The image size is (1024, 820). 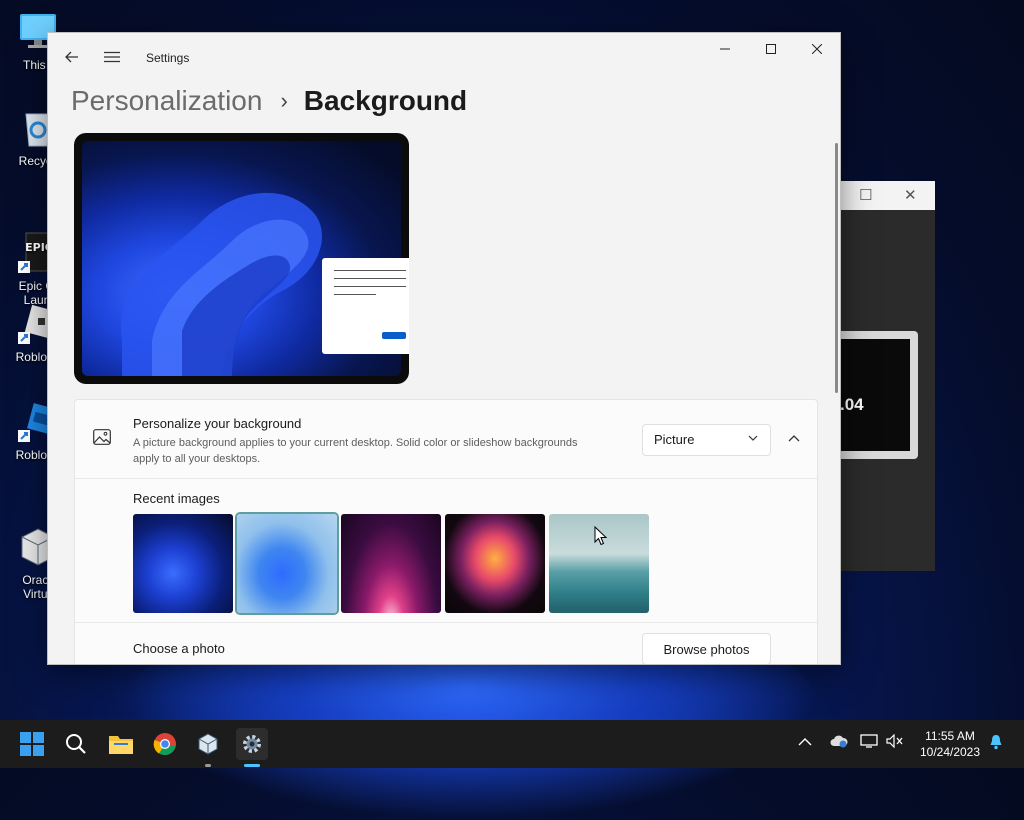 I want to click on breadcrumb-chevron-icon: ›, so click(x=284, y=100).